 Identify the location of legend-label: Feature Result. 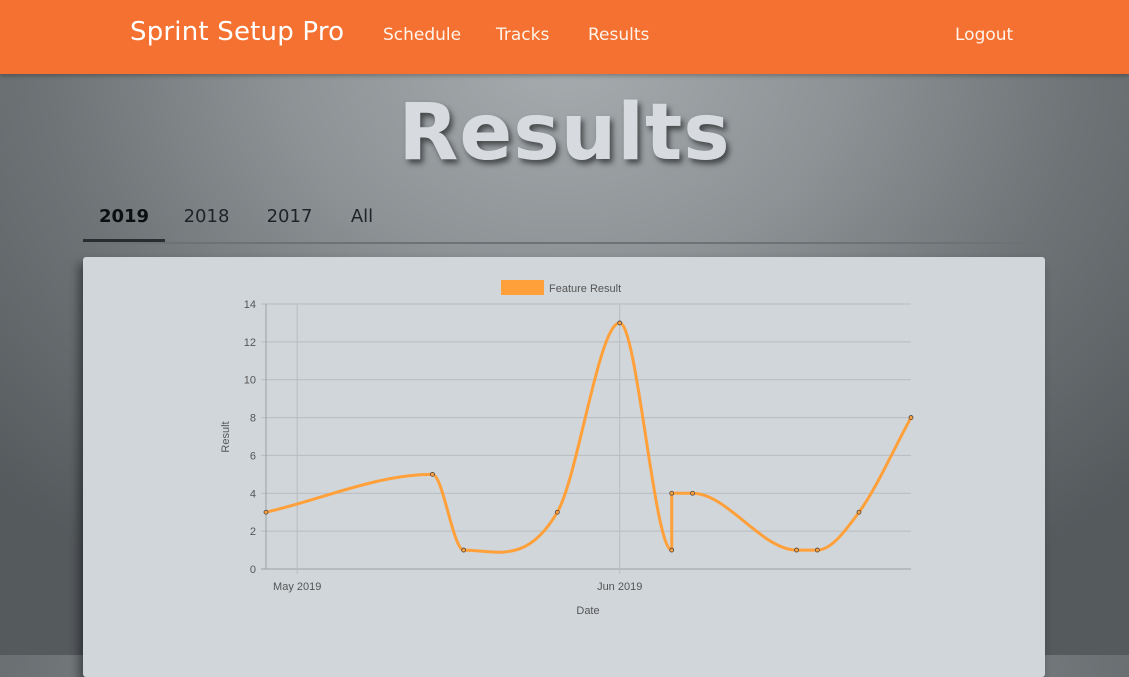
(585, 289).